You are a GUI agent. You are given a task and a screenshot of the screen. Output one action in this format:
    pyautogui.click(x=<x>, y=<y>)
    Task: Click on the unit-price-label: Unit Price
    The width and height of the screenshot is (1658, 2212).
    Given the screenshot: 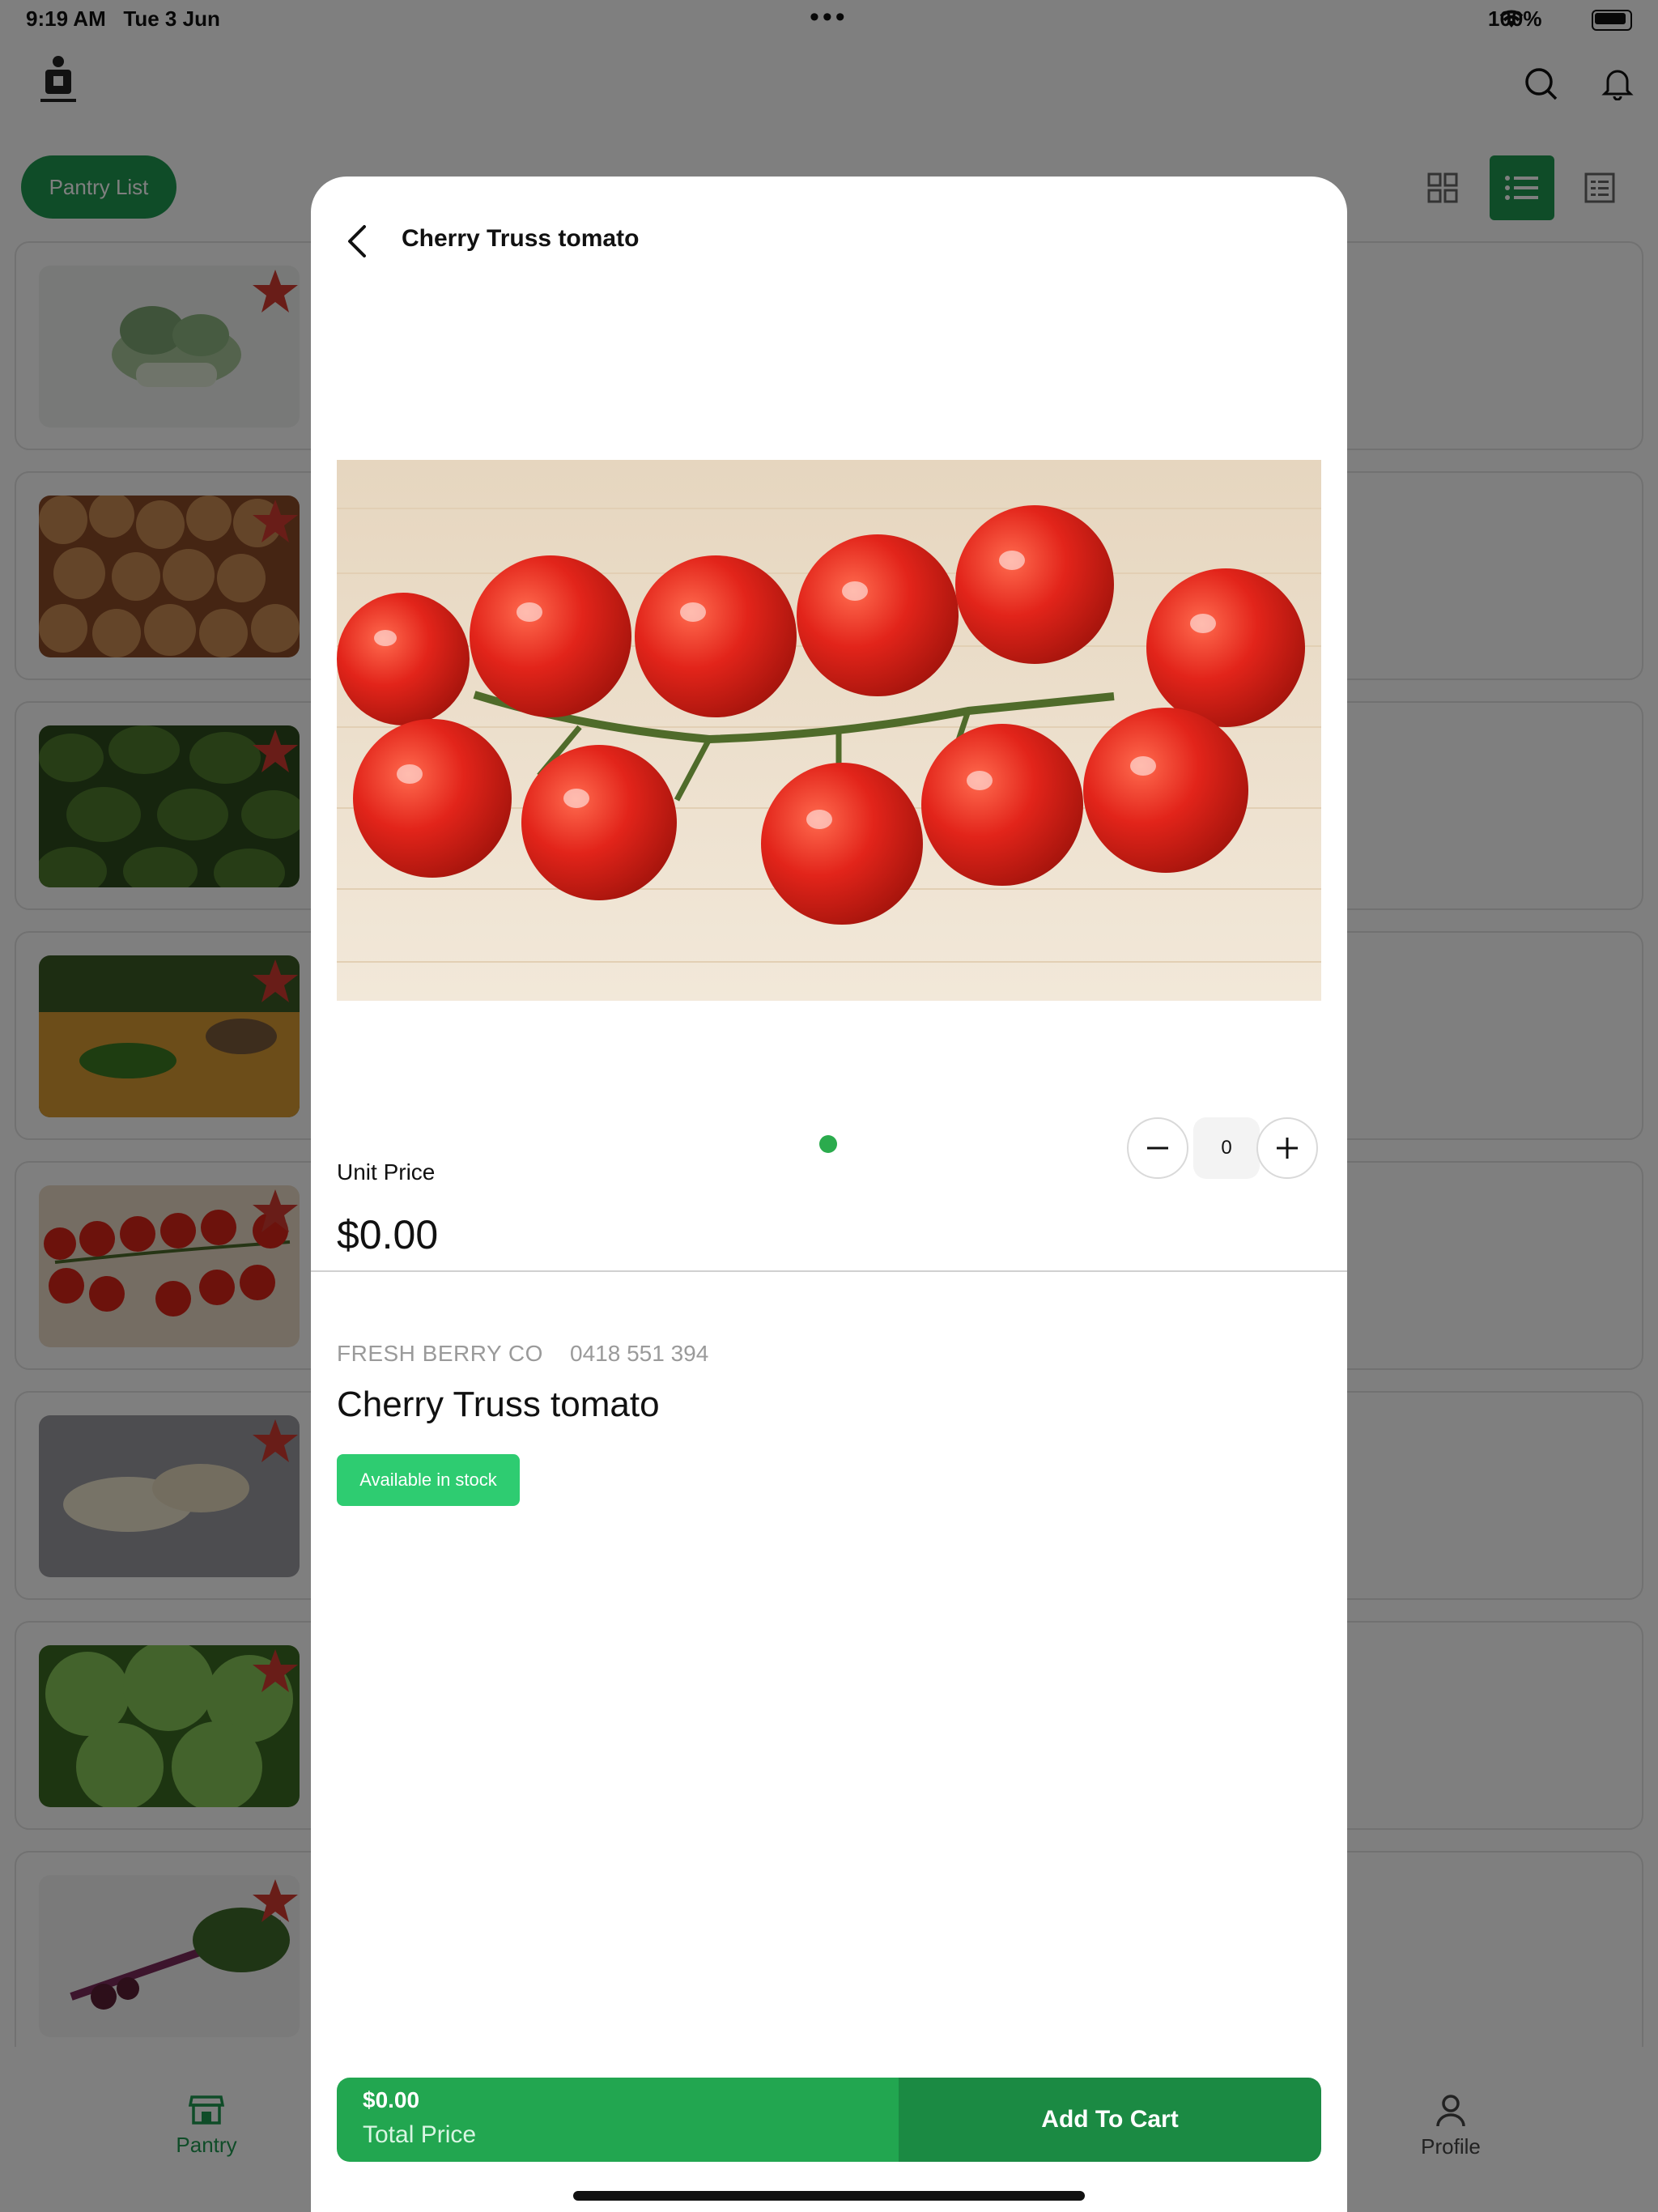 What is the action you would take?
    pyautogui.click(x=386, y=1172)
    